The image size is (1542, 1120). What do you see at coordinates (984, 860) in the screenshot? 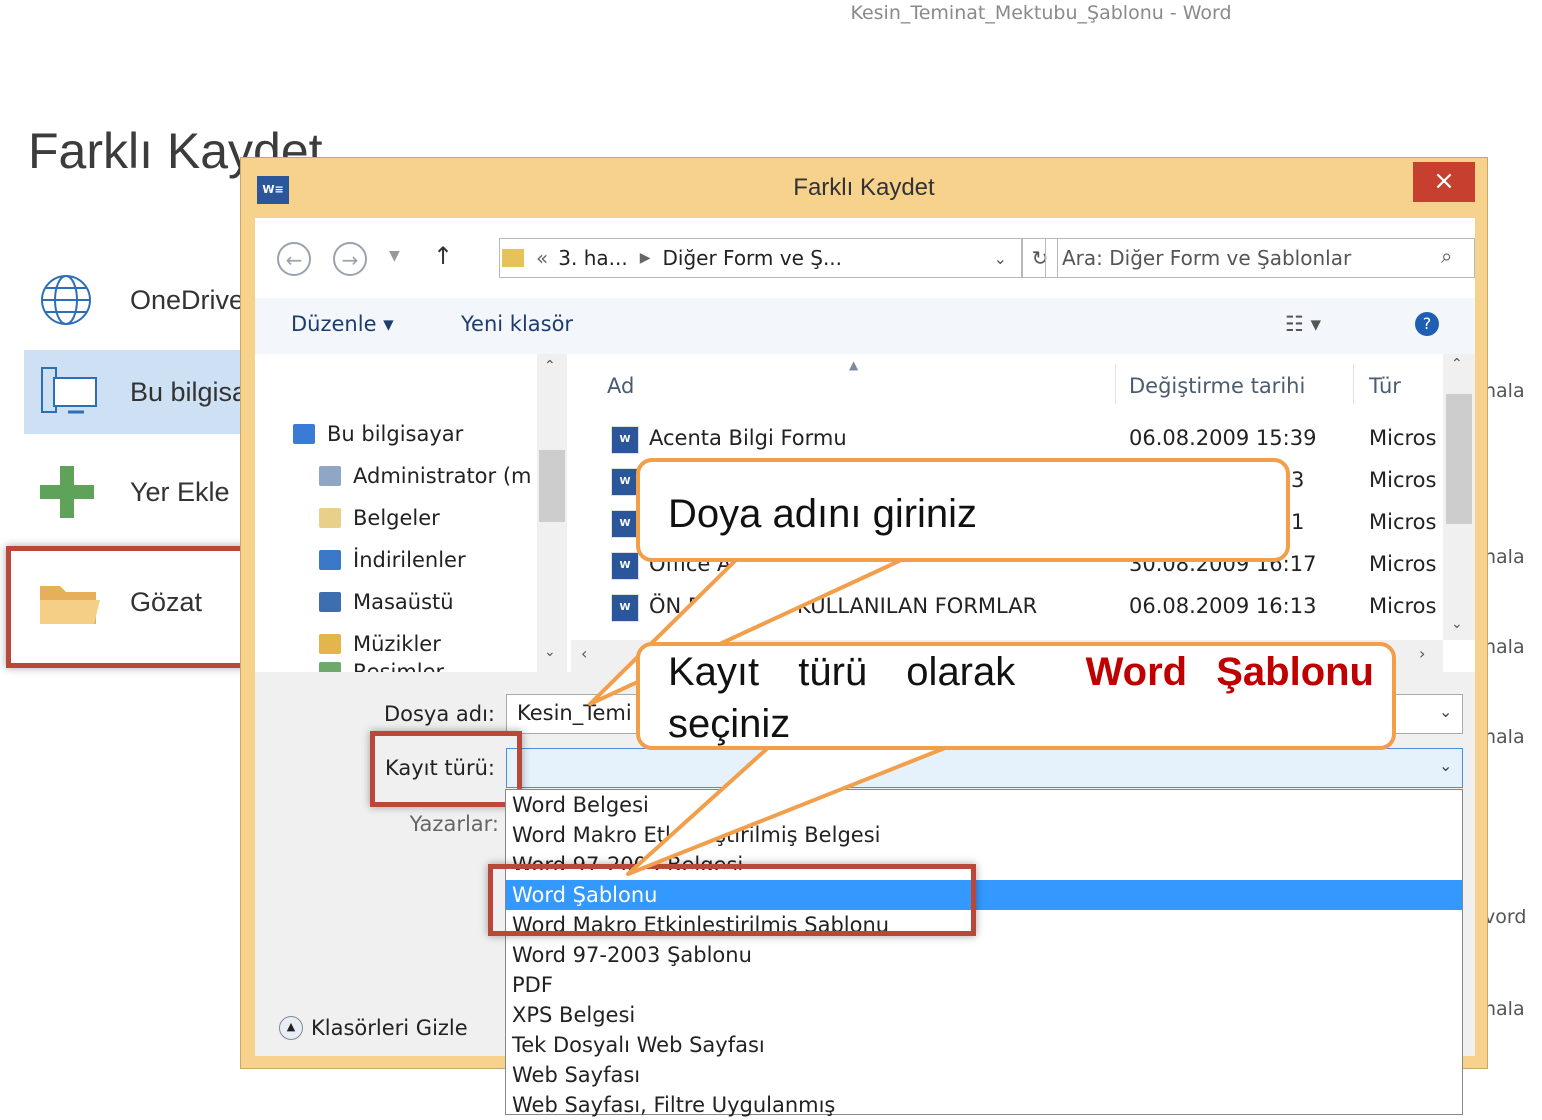
I see `save-type-option: Word 97-2003 Belgesi` at bounding box center [984, 860].